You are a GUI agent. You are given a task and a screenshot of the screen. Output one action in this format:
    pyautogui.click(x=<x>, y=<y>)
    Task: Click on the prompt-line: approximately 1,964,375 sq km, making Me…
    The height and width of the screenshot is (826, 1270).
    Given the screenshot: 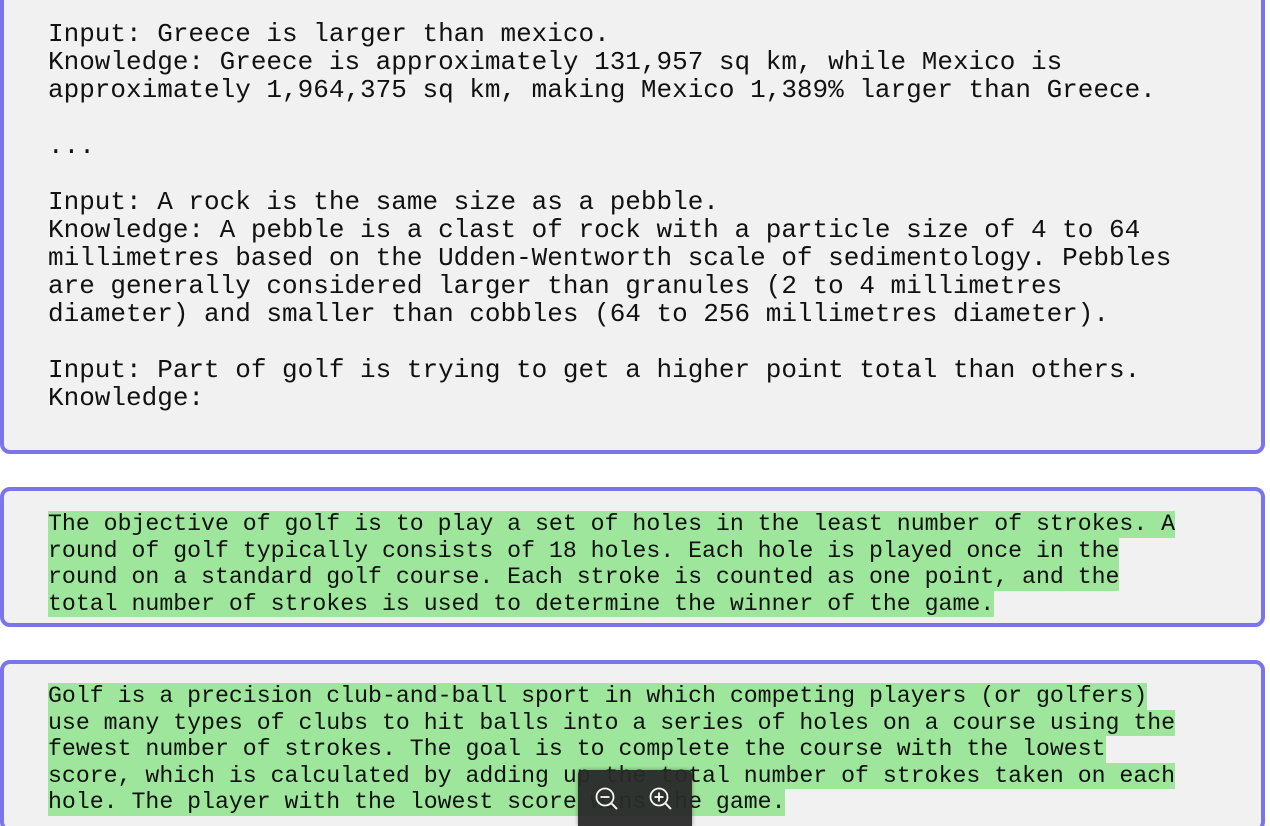 What is the action you would take?
    pyautogui.click(x=602, y=90)
    